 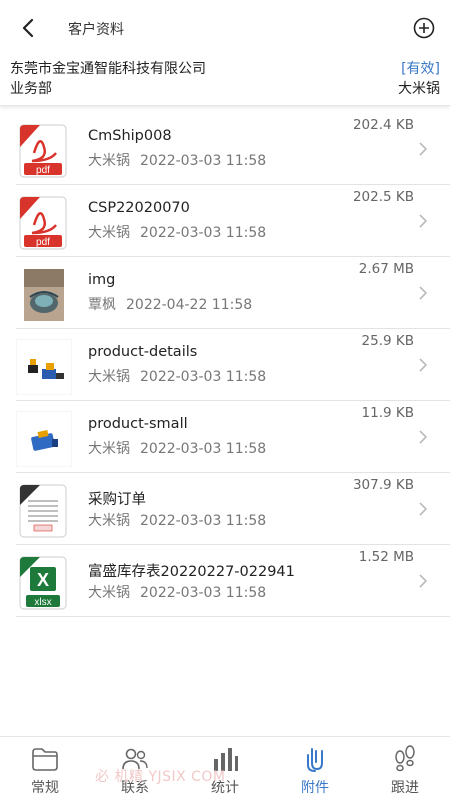 I want to click on back-button, so click(x=28, y=28).